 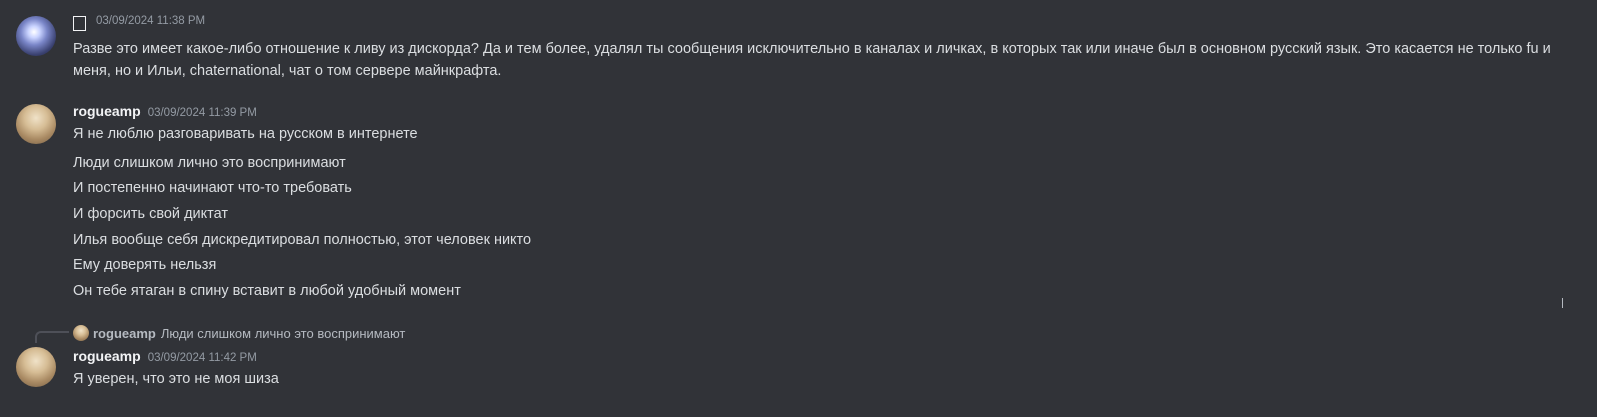 What do you see at coordinates (81, 333) in the screenshot?
I see `reply-avatar-icon` at bounding box center [81, 333].